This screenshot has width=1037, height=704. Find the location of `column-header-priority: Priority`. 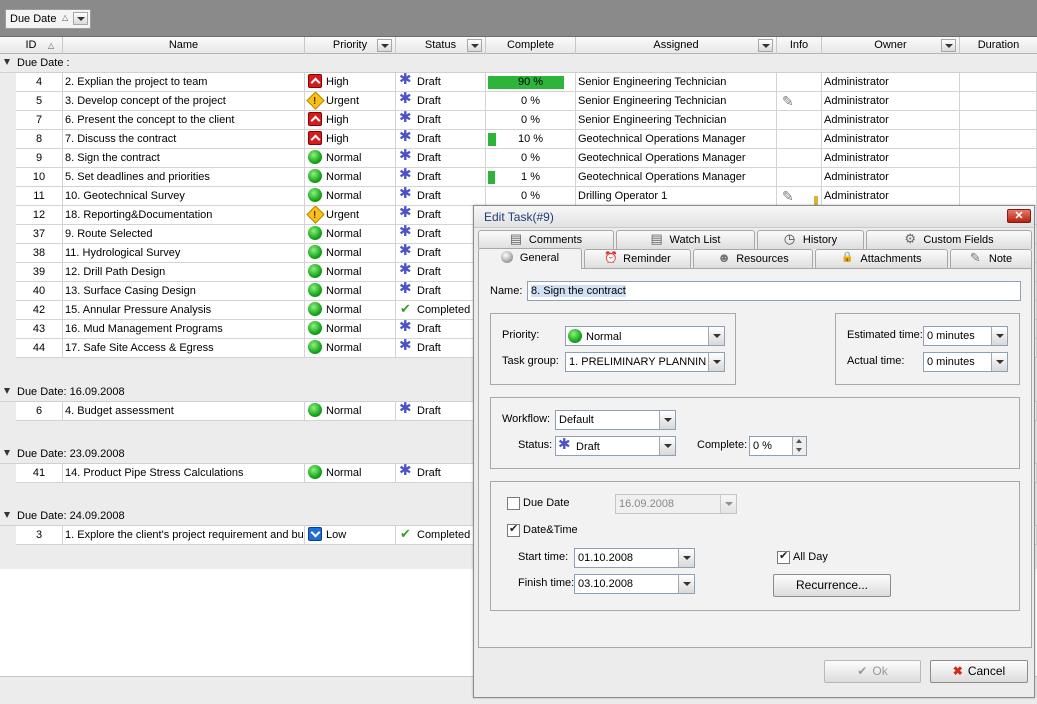

column-header-priority: Priority is located at coordinates (350, 45).